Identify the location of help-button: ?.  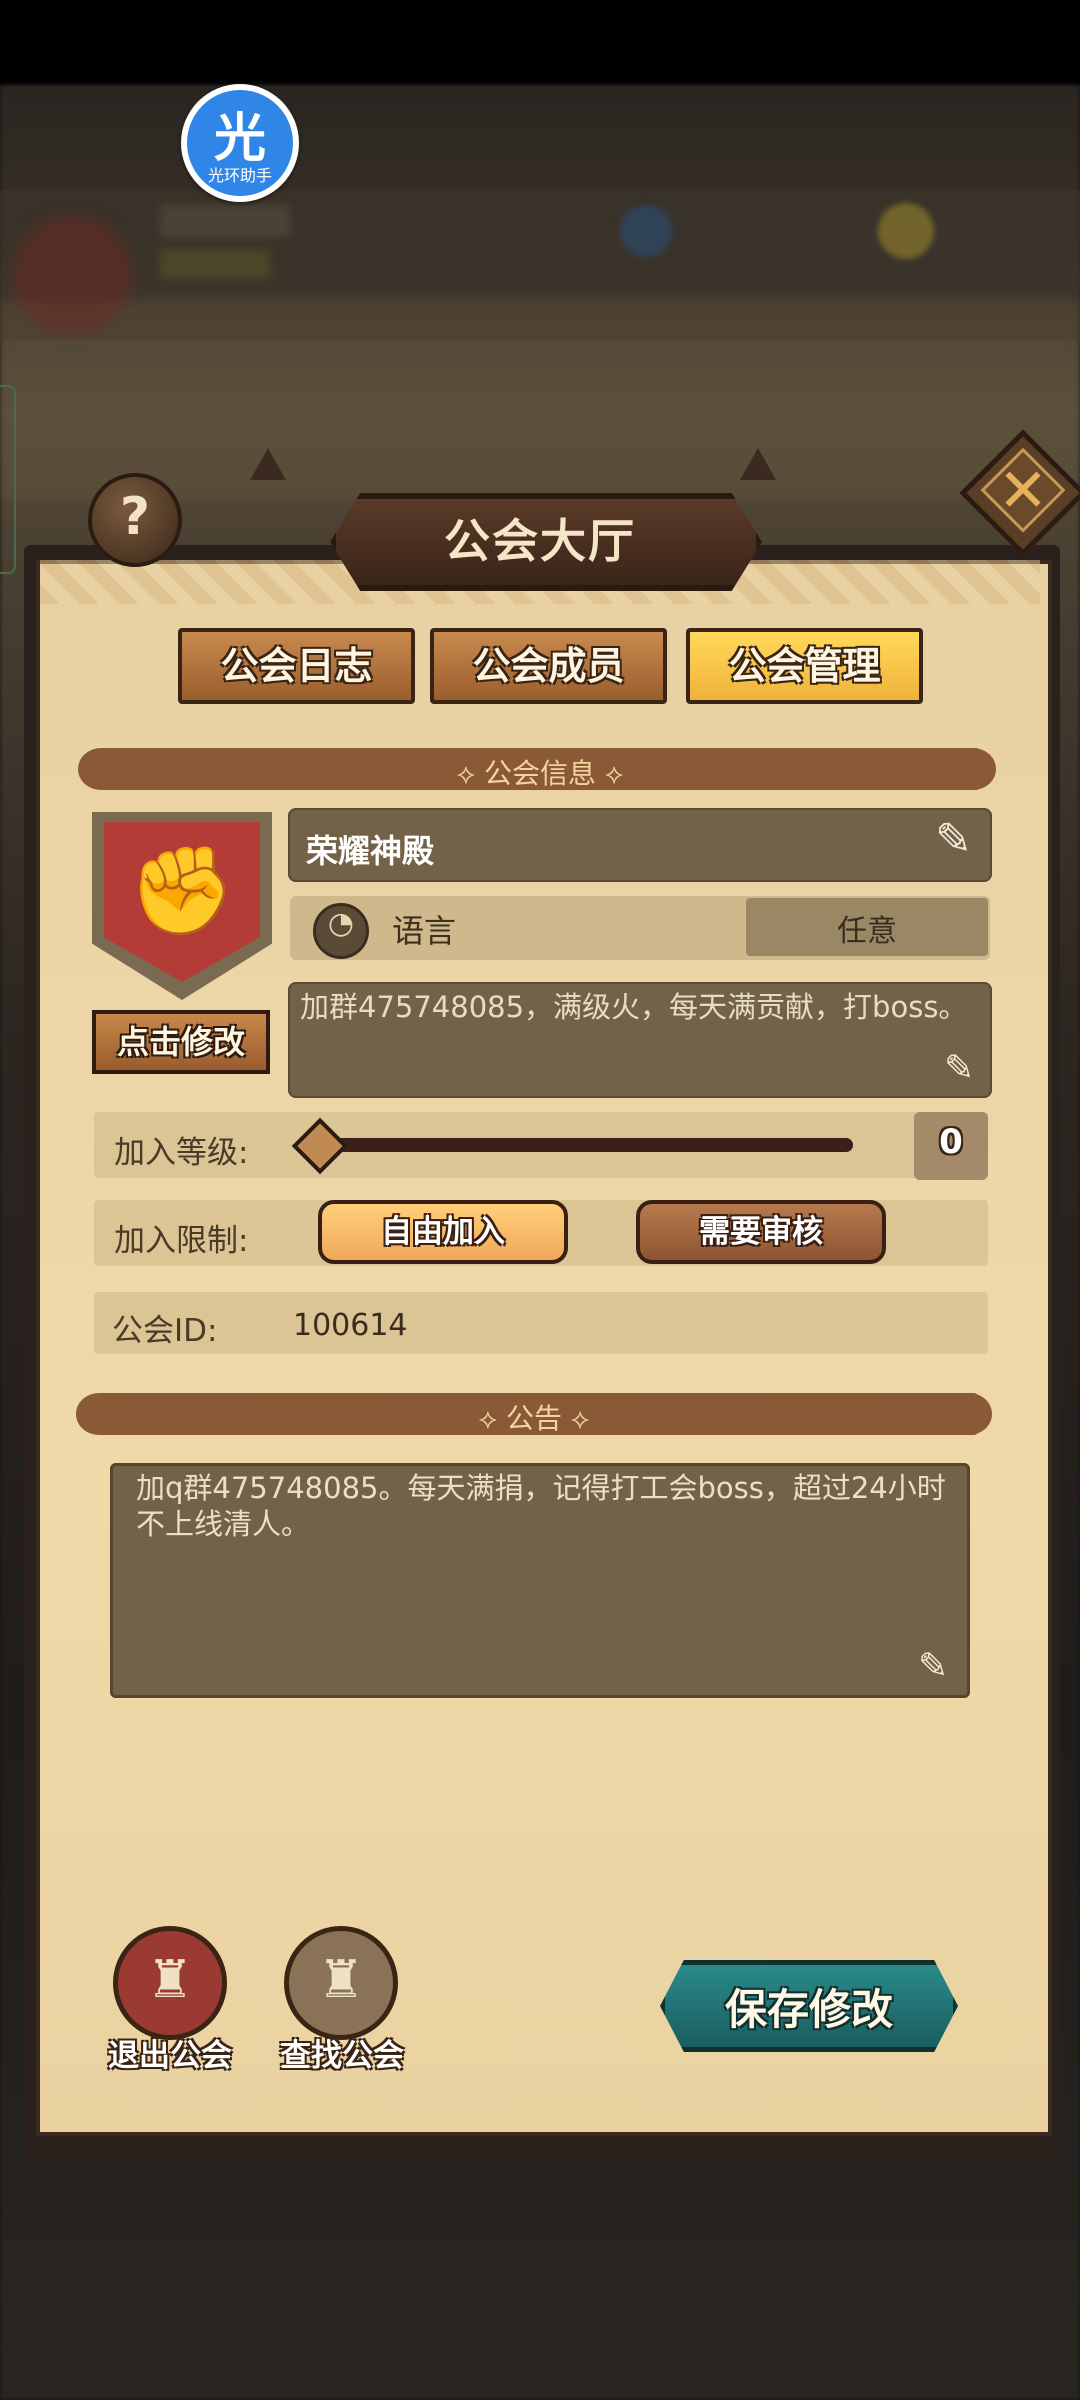
(135, 520).